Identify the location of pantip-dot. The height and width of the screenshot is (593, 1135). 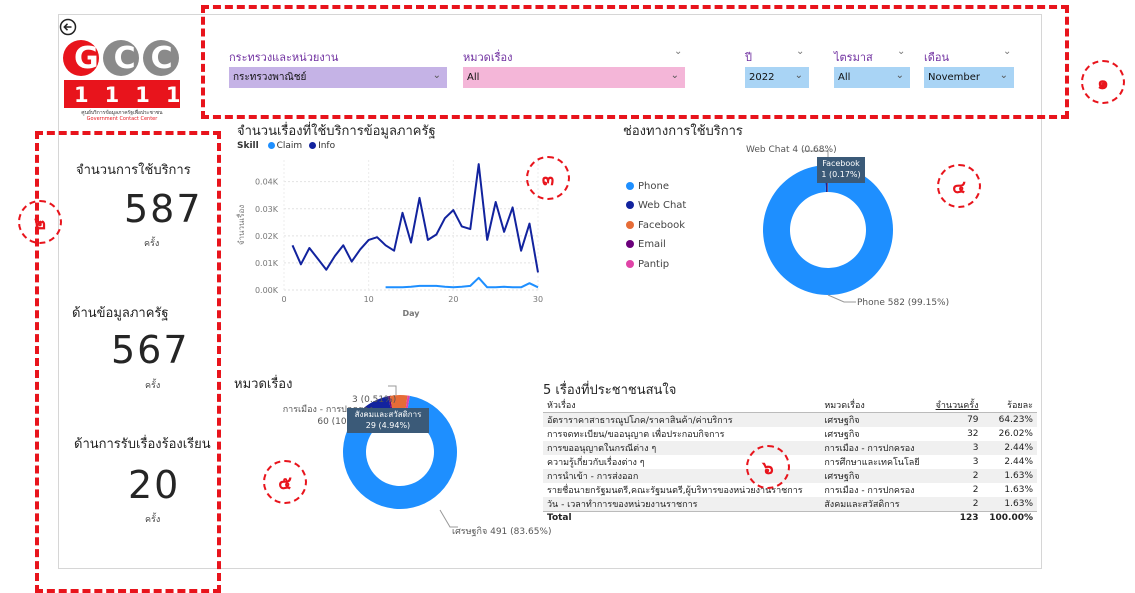
(630, 264).